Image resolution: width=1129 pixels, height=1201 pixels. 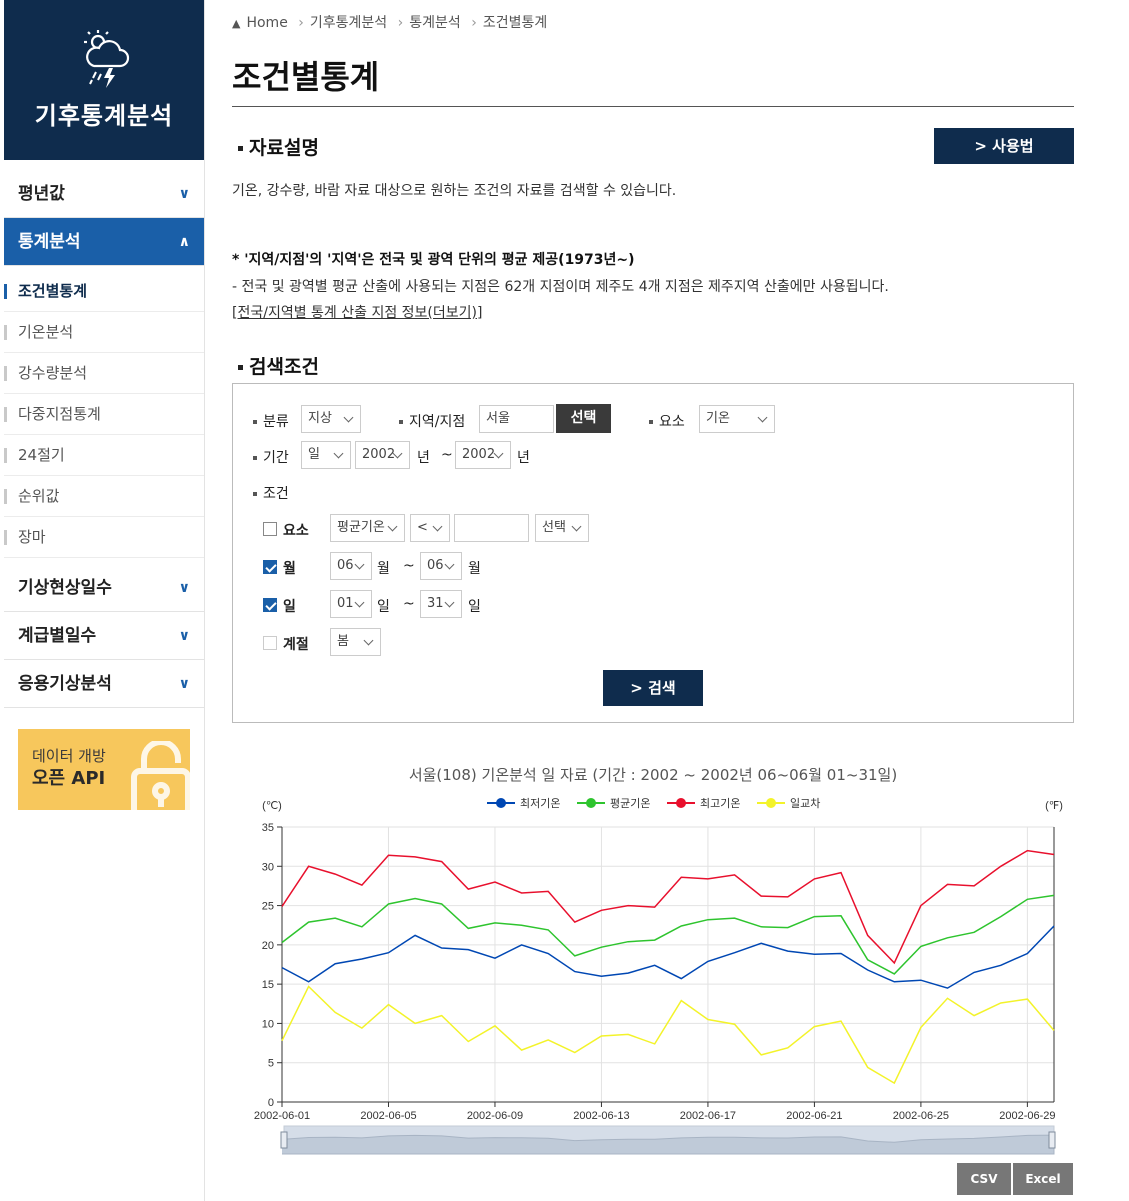 I want to click on condition-season-label: 계절, so click(x=296, y=645).